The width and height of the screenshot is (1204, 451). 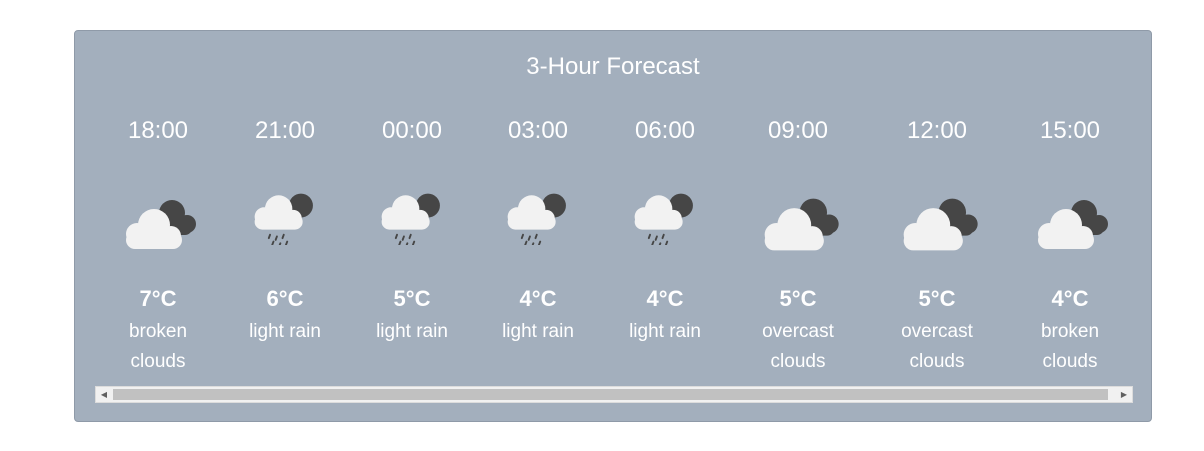 I want to click on forecast-time: 12:00, so click(x=937, y=130).